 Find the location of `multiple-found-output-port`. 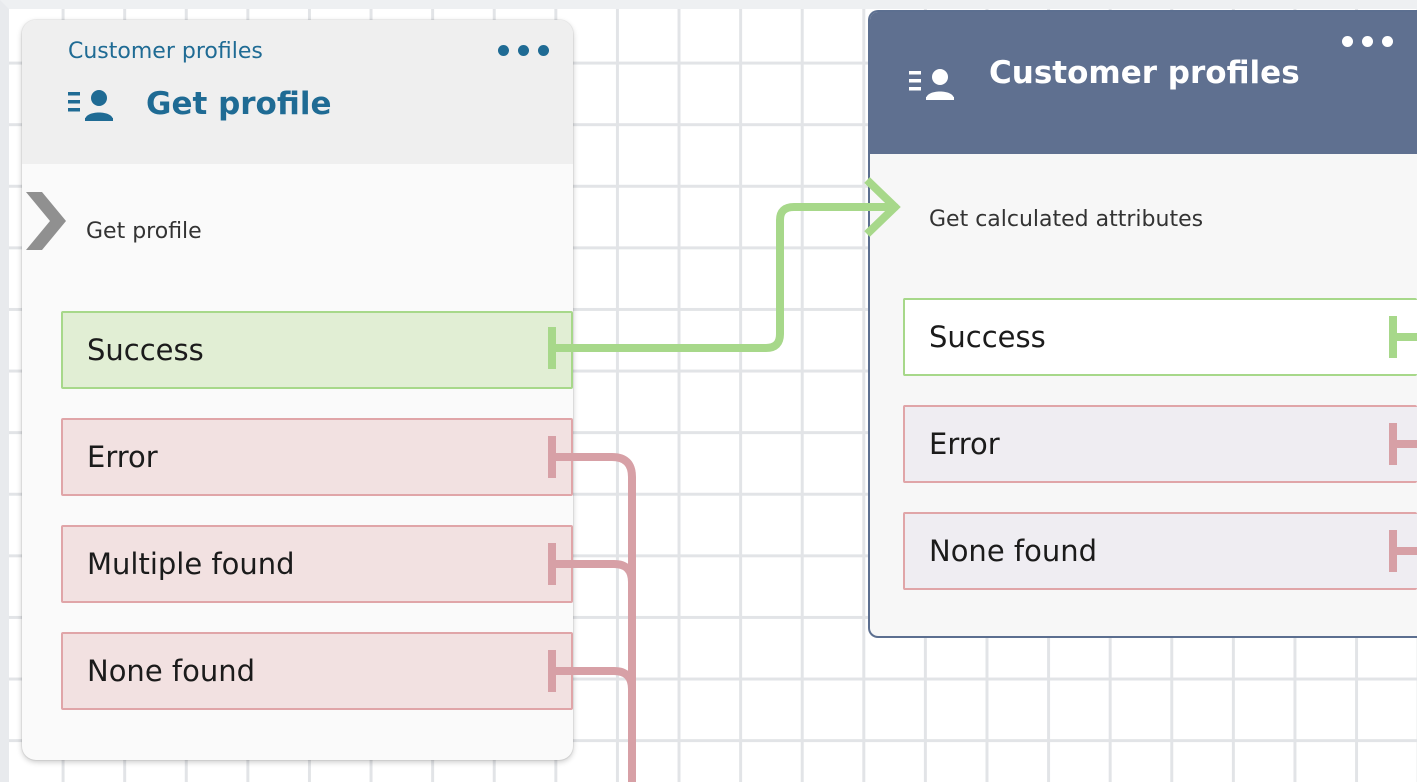

multiple-found-output-port is located at coordinates (552, 564).